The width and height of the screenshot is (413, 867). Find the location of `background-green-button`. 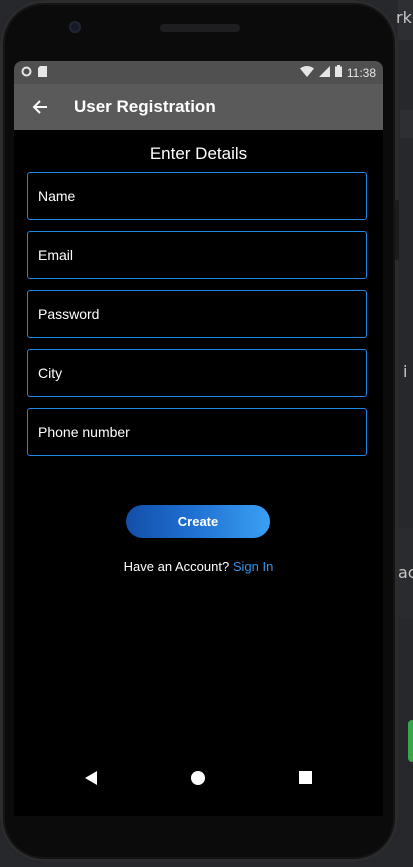

background-green-button is located at coordinates (410, 741).